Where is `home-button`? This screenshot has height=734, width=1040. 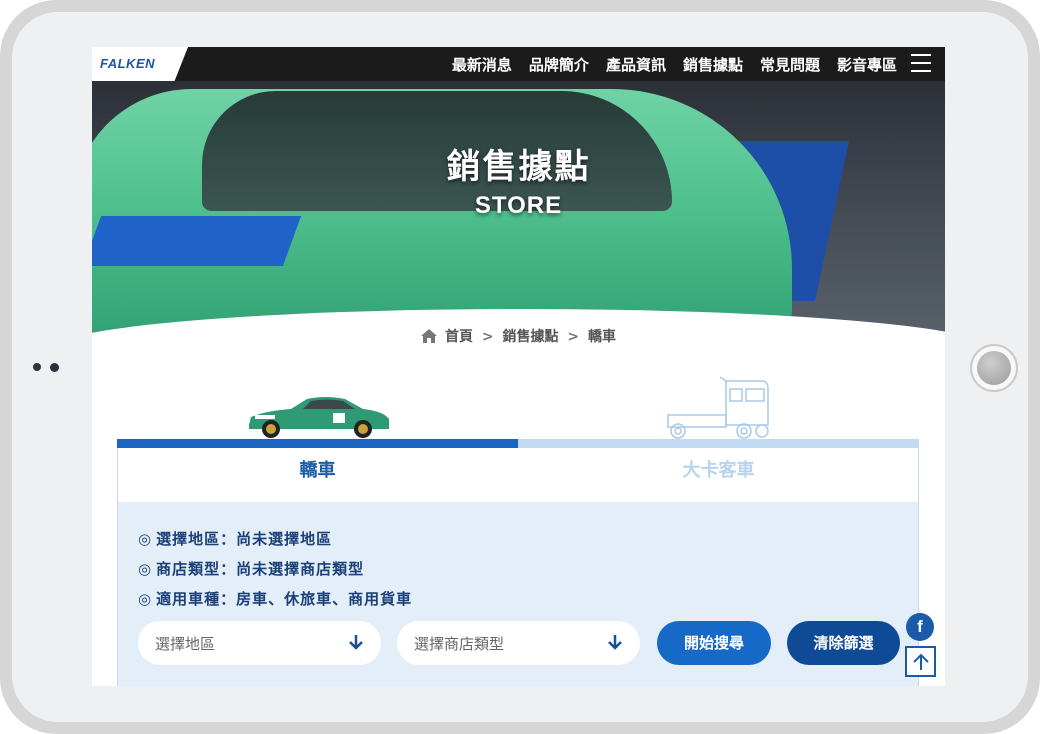 home-button is located at coordinates (994, 368).